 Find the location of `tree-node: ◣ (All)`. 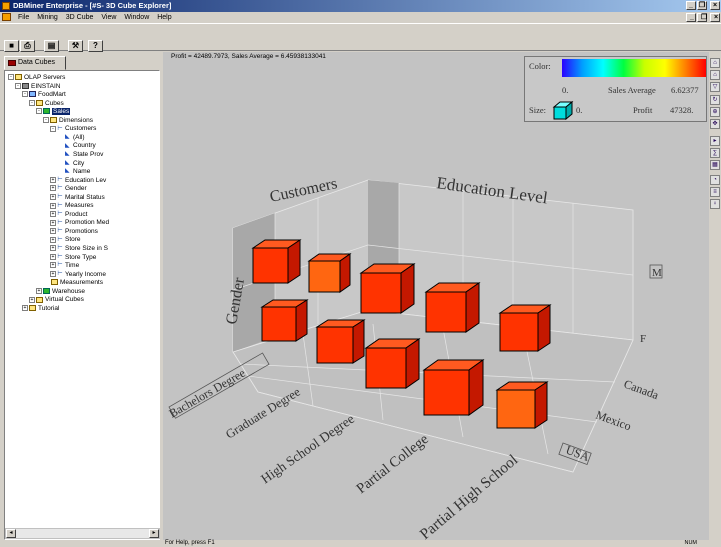

tree-node: ◣ (All) is located at coordinates (71, 138).